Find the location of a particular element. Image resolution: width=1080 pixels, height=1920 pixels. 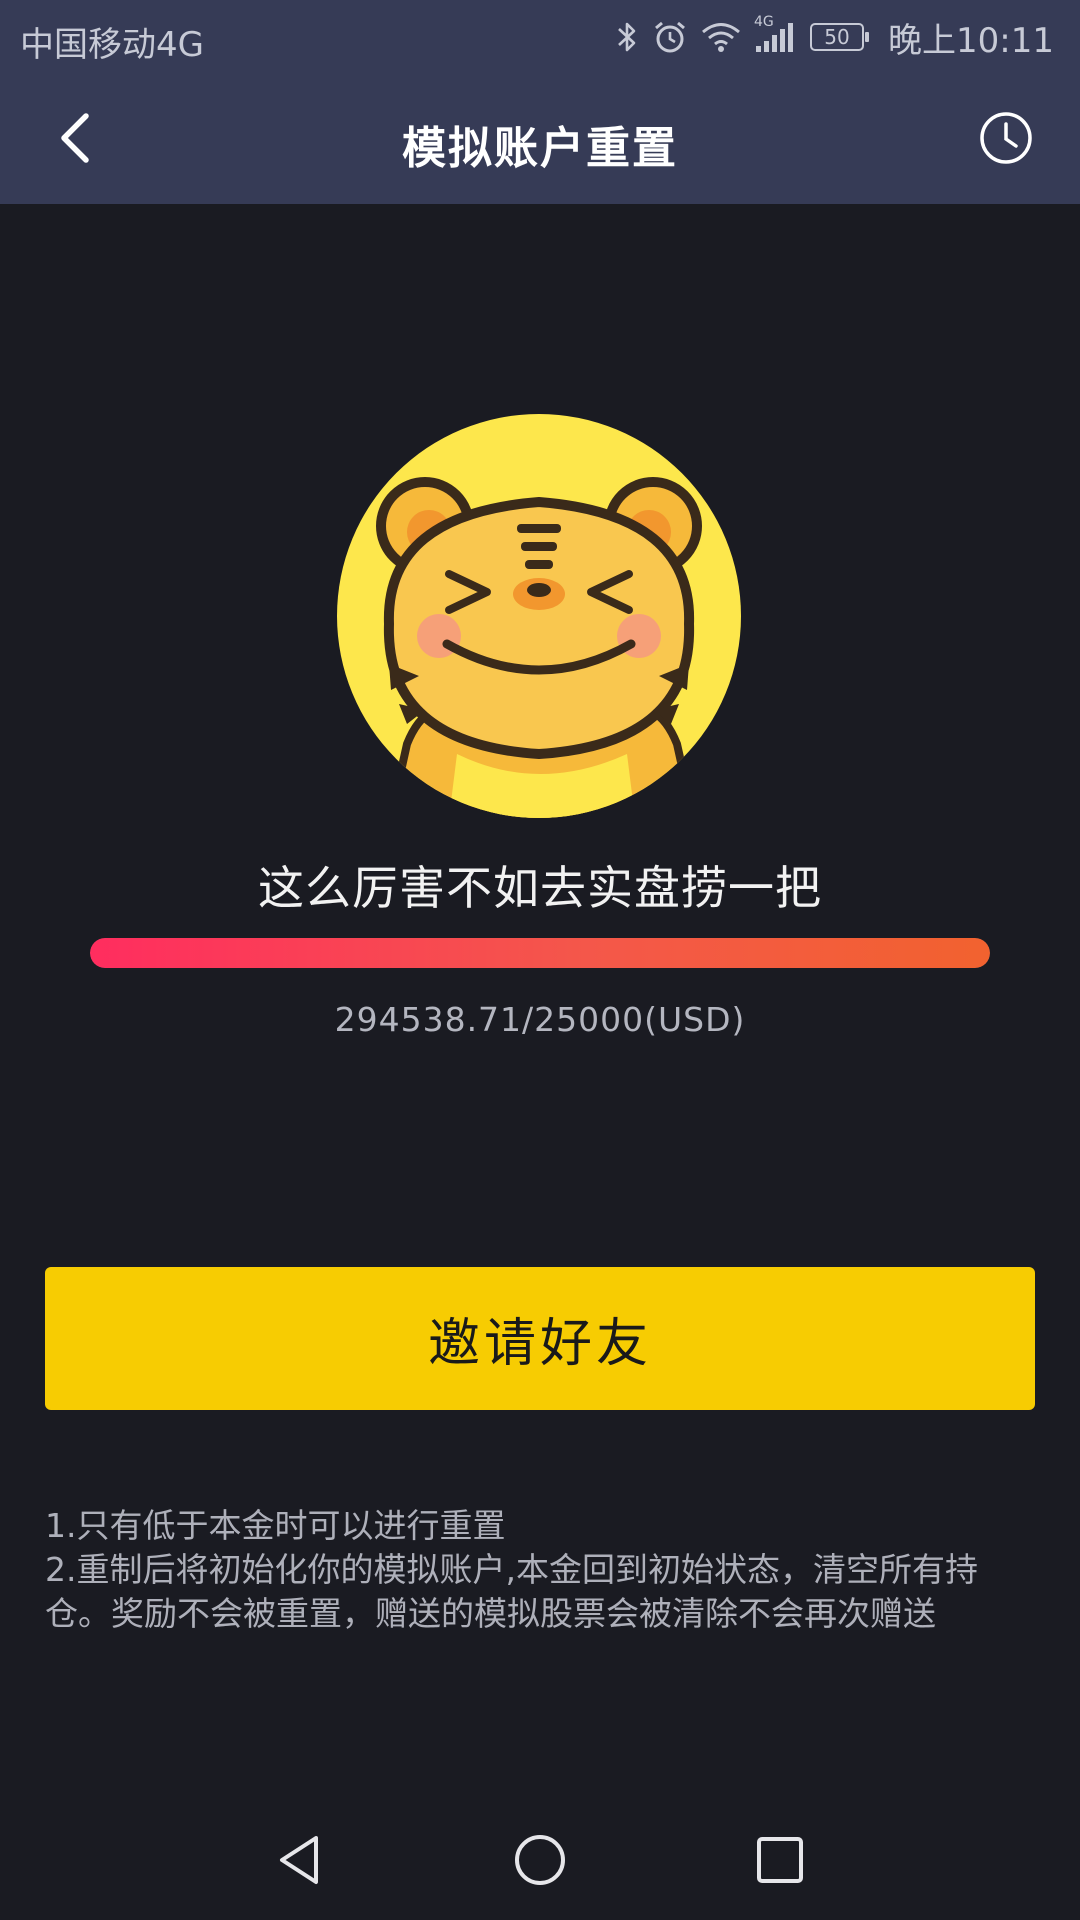

progress-bar is located at coordinates (540, 953).